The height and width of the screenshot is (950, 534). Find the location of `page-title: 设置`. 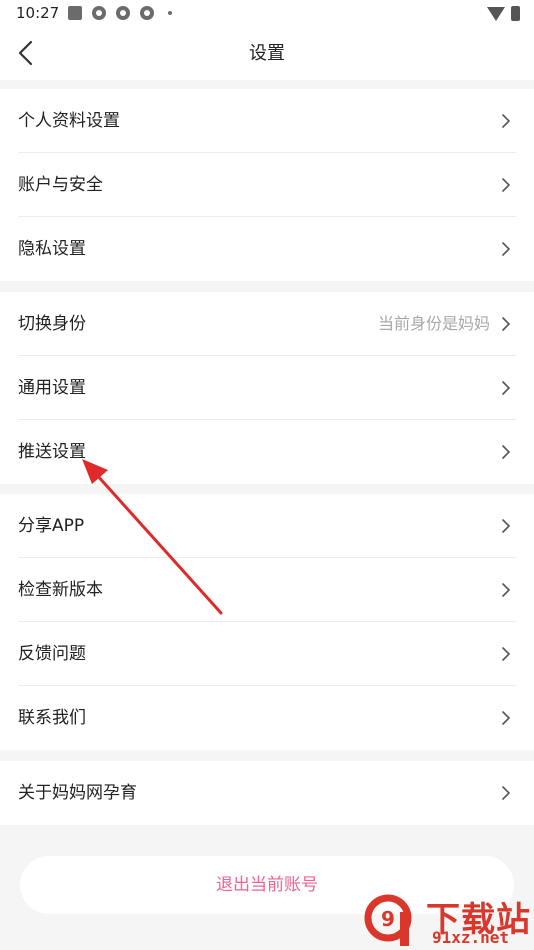

page-title: 设置 is located at coordinates (267, 53).